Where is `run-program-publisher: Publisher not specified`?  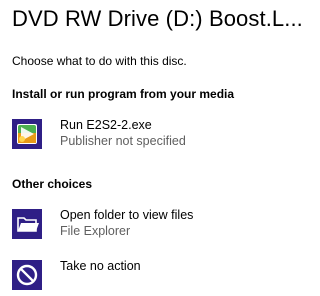
run-program-publisher: Publisher not specified is located at coordinates (123, 141).